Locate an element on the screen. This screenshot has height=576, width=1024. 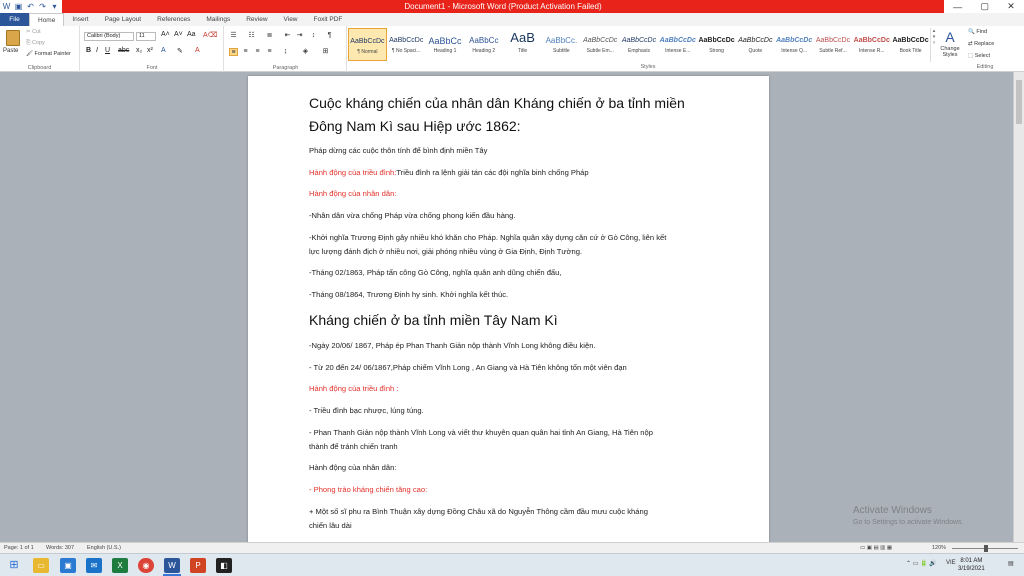
paragraph-3: Hành động của nhân dân: is located at coordinates (353, 193).